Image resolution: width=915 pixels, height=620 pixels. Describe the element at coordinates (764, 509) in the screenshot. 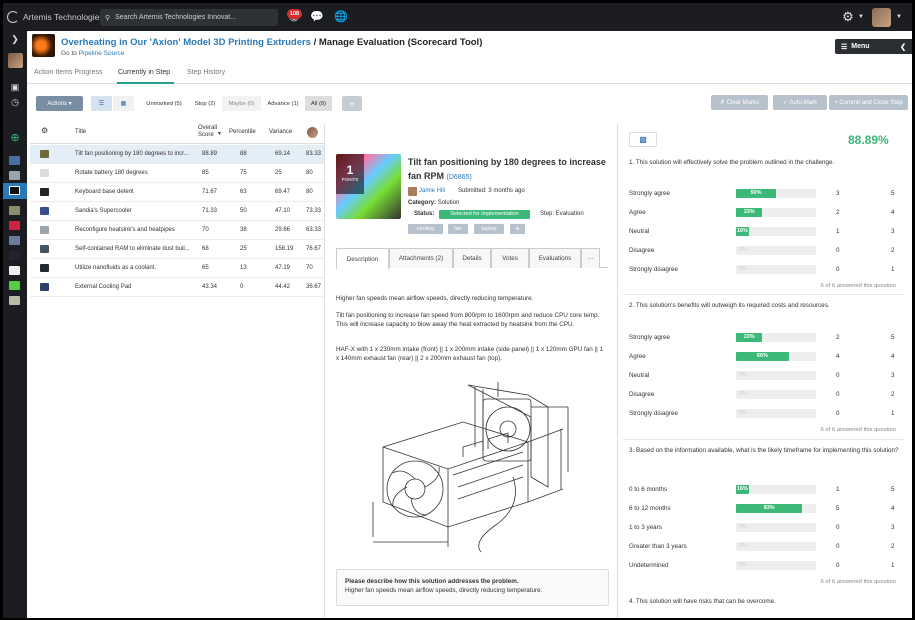

I see `scorecard-option: 6 to 12 months 83% 5 4` at that location.